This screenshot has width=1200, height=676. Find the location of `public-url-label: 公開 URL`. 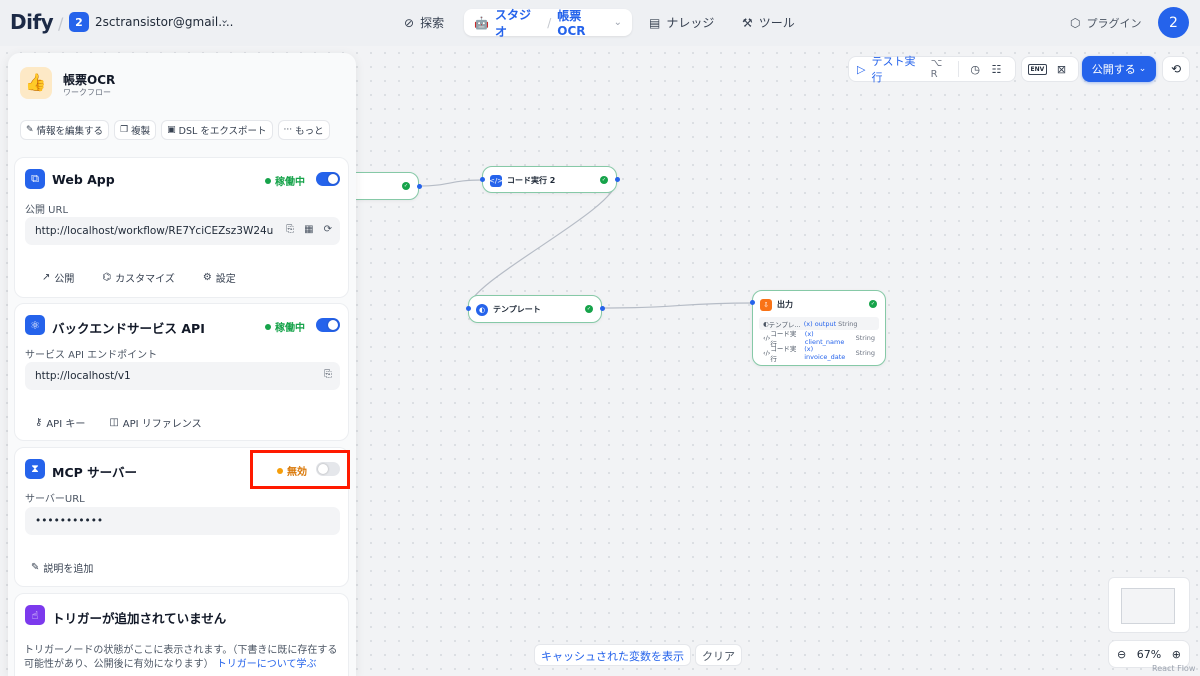

public-url-label: 公開 URL is located at coordinates (47, 210).